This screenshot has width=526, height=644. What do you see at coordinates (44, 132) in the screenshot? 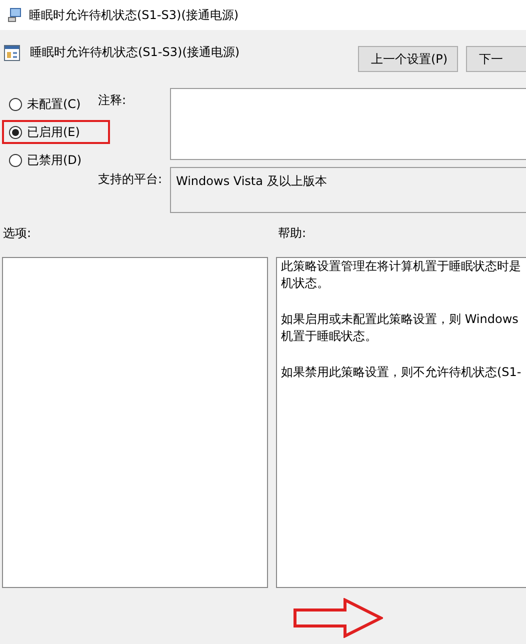
I see `radio-option: 已启用(E)` at bounding box center [44, 132].